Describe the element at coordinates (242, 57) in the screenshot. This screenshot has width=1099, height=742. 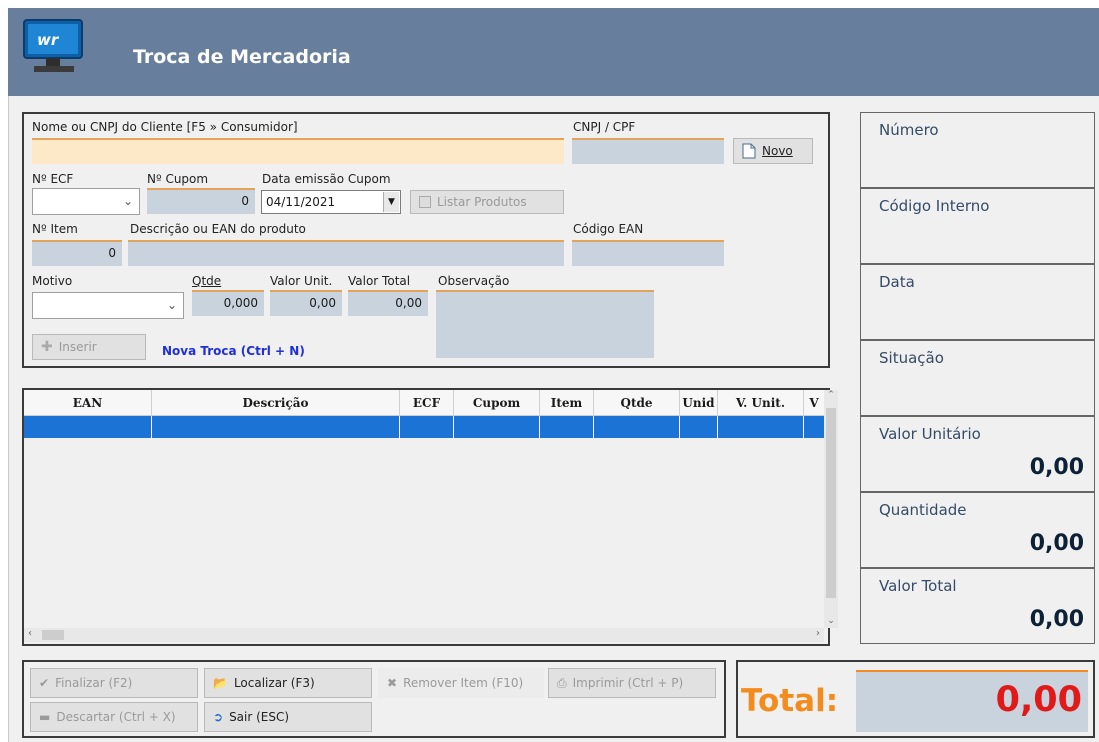
I see `window-title: Troca de Mercadoria` at that location.